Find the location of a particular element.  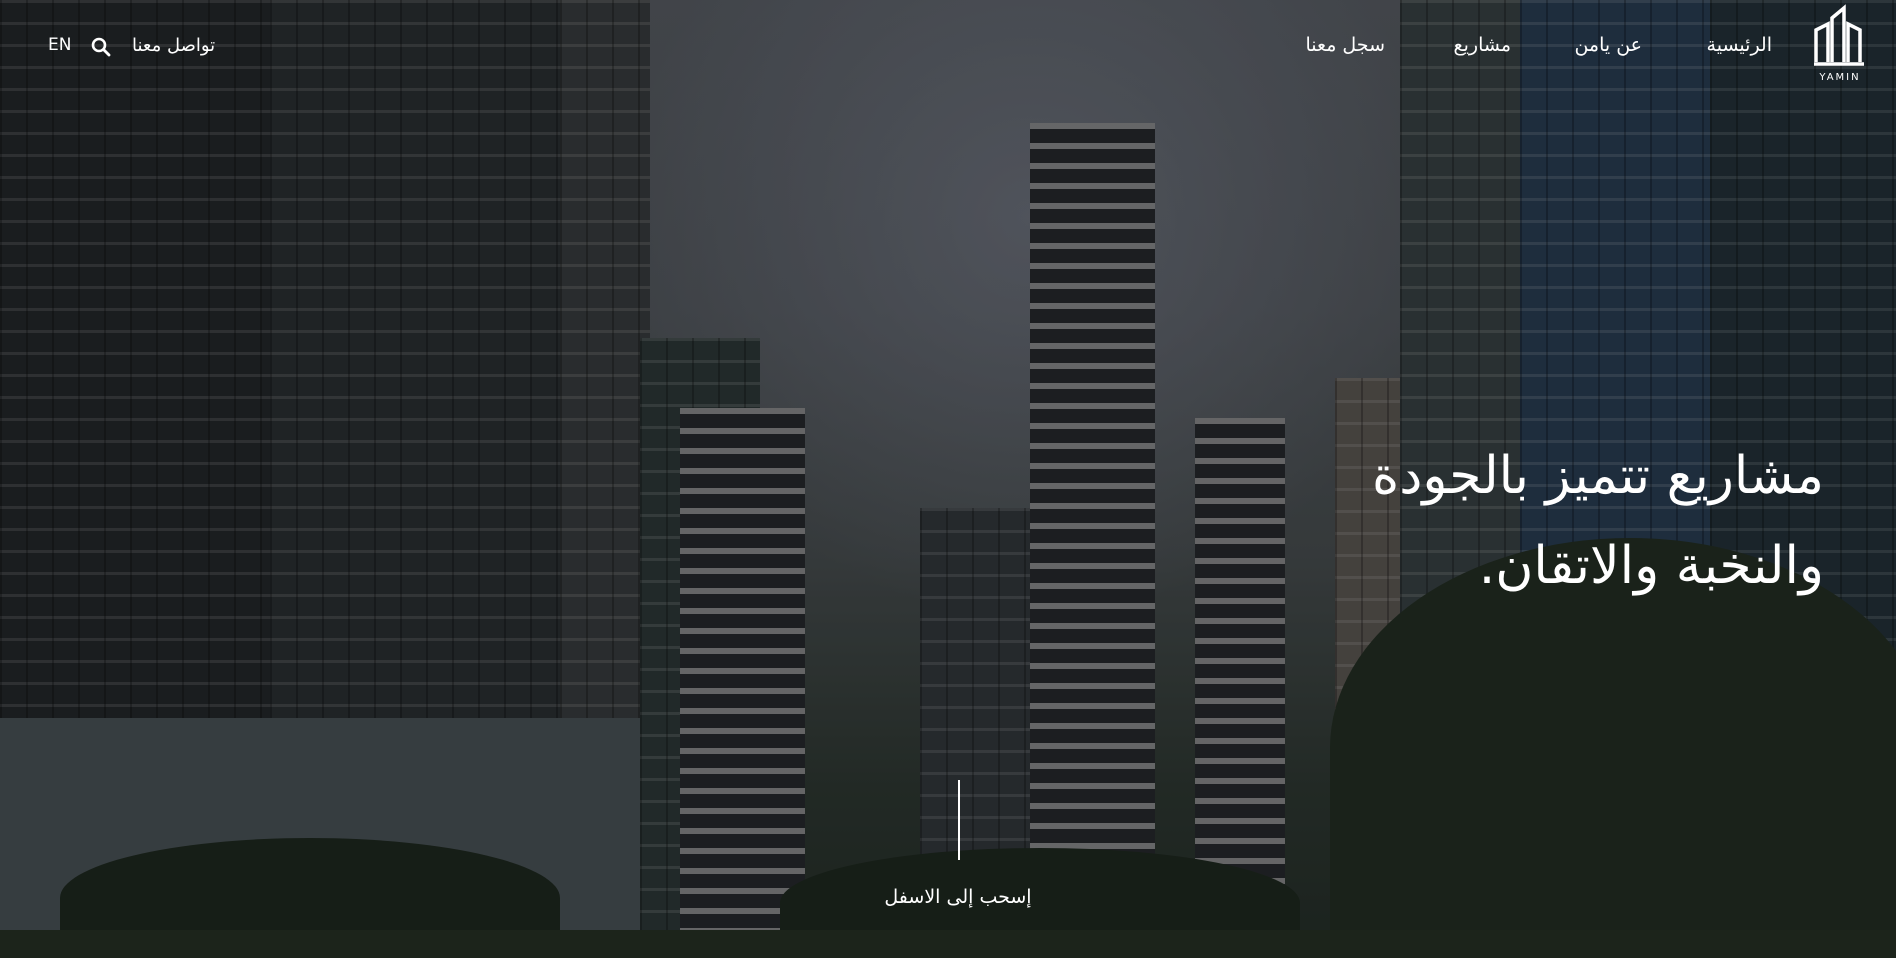

nav-item-about: عن يامن is located at coordinates (1608, 45).